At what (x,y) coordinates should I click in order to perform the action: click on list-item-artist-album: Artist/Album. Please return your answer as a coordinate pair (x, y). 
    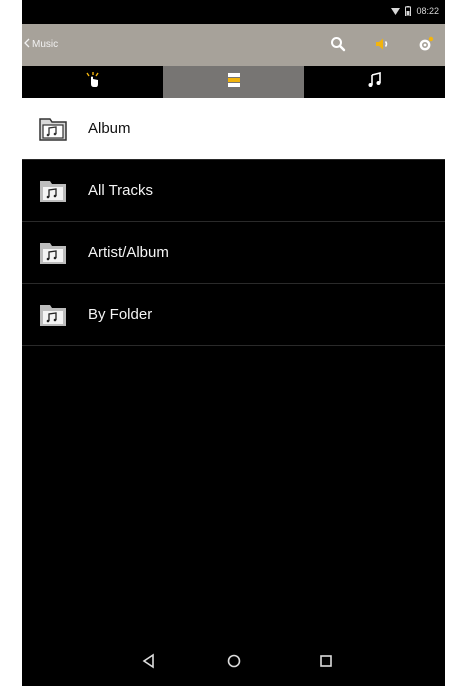
    Looking at the image, I should click on (233, 253).